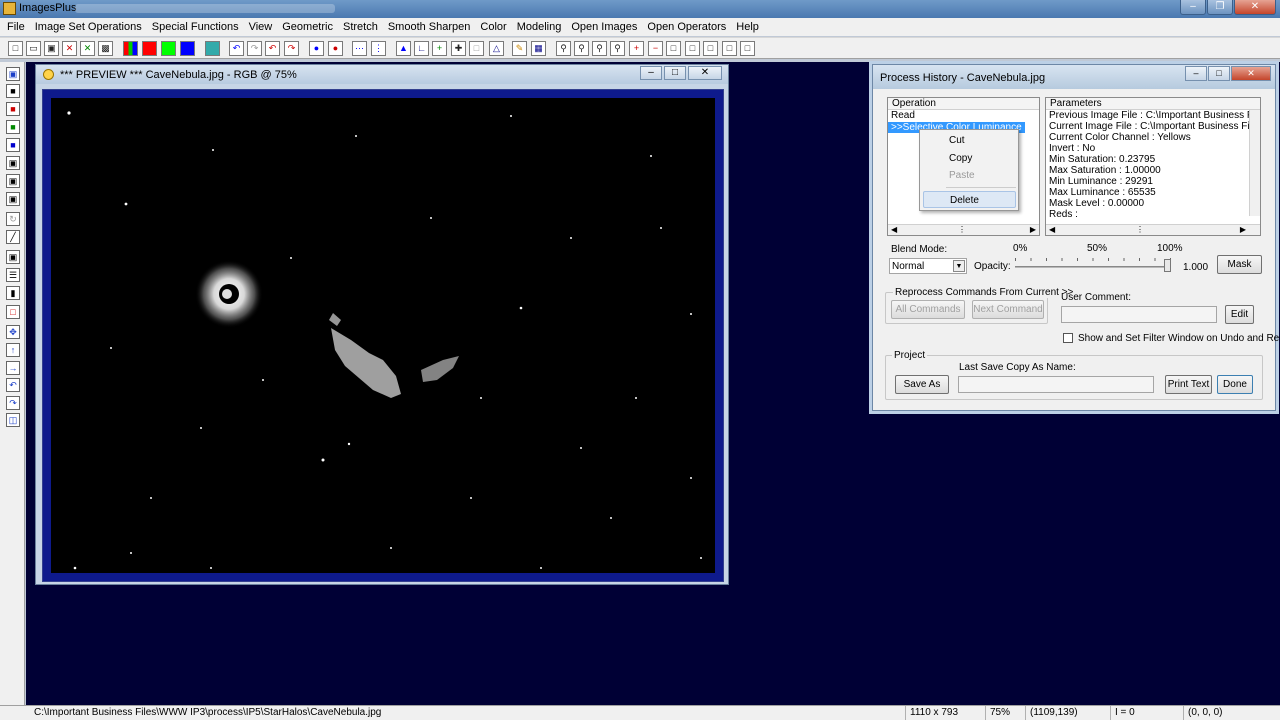  Describe the element at coordinates (236, 48) in the screenshot. I see `undo-icon: ↶` at that location.